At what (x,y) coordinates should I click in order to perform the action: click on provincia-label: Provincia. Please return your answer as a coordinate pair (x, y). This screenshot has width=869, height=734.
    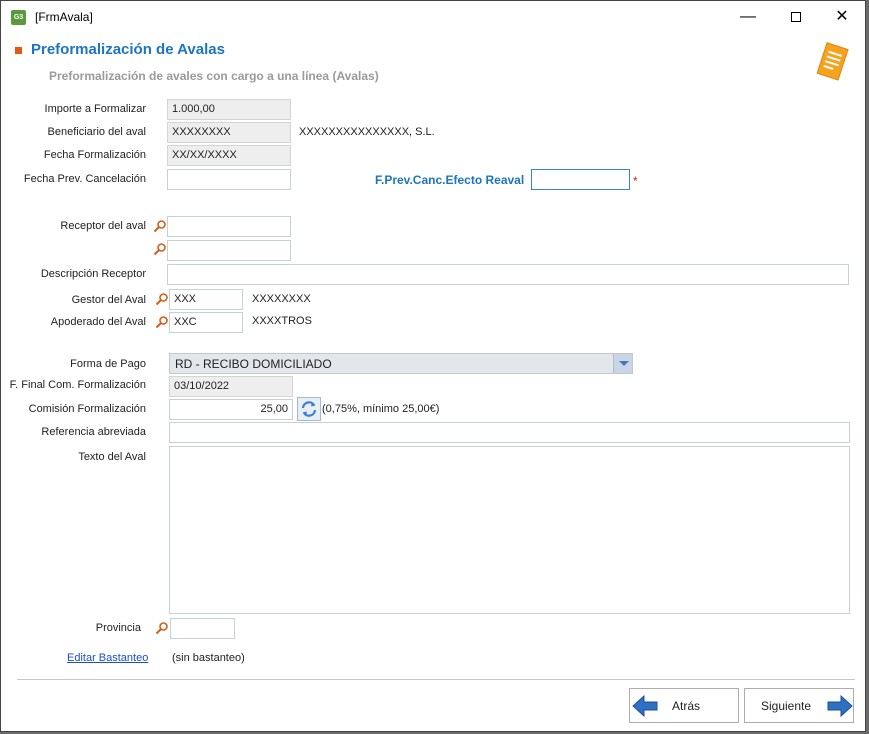
    Looking at the image, I should click on (118, 628).